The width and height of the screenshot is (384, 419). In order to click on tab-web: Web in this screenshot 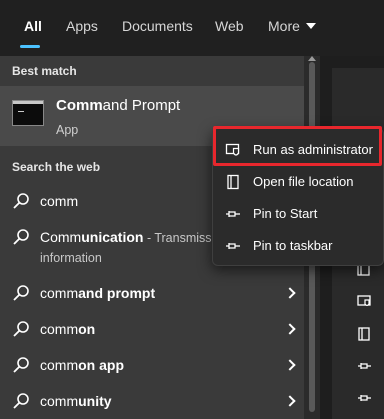, I will do `click(229, 26)`.